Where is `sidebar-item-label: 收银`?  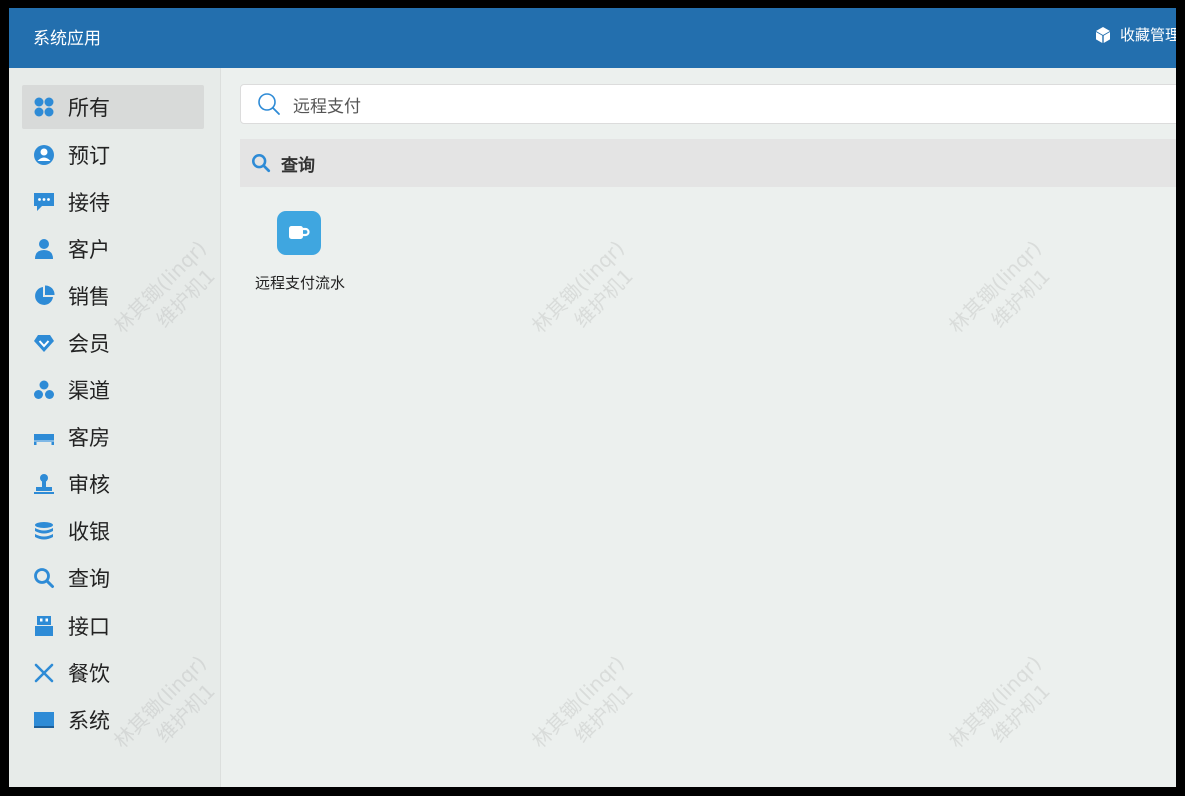
sidebar-item-label: 收银 is located at coordinates (89, 532).